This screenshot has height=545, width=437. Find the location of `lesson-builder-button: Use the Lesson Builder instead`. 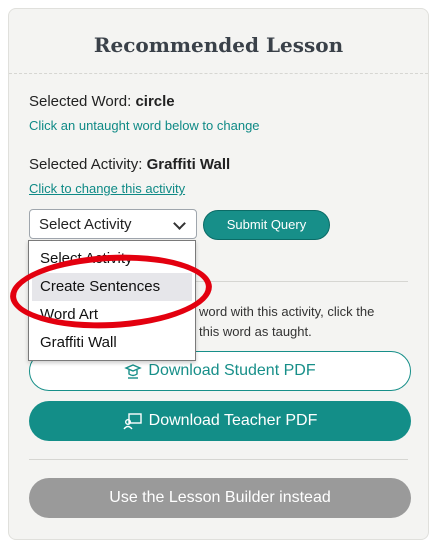

lesson-builder-button: Use the Lesson Builder instead is located at coordinates (220, 498).